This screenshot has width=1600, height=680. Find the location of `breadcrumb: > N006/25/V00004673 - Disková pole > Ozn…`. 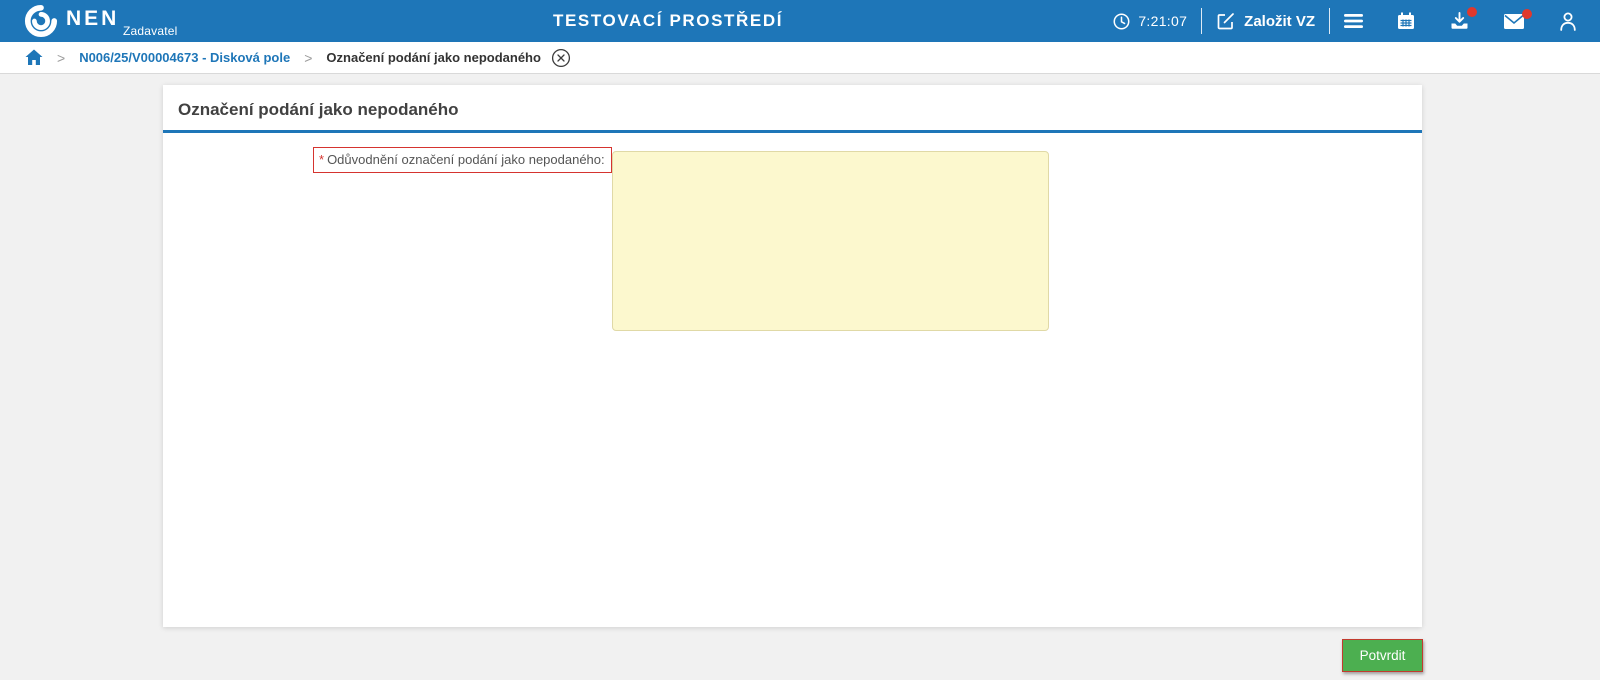

breadcrumb: > N006/25/V00004673 - Disková pole > Ozn… is located at coordinates (800, 58).